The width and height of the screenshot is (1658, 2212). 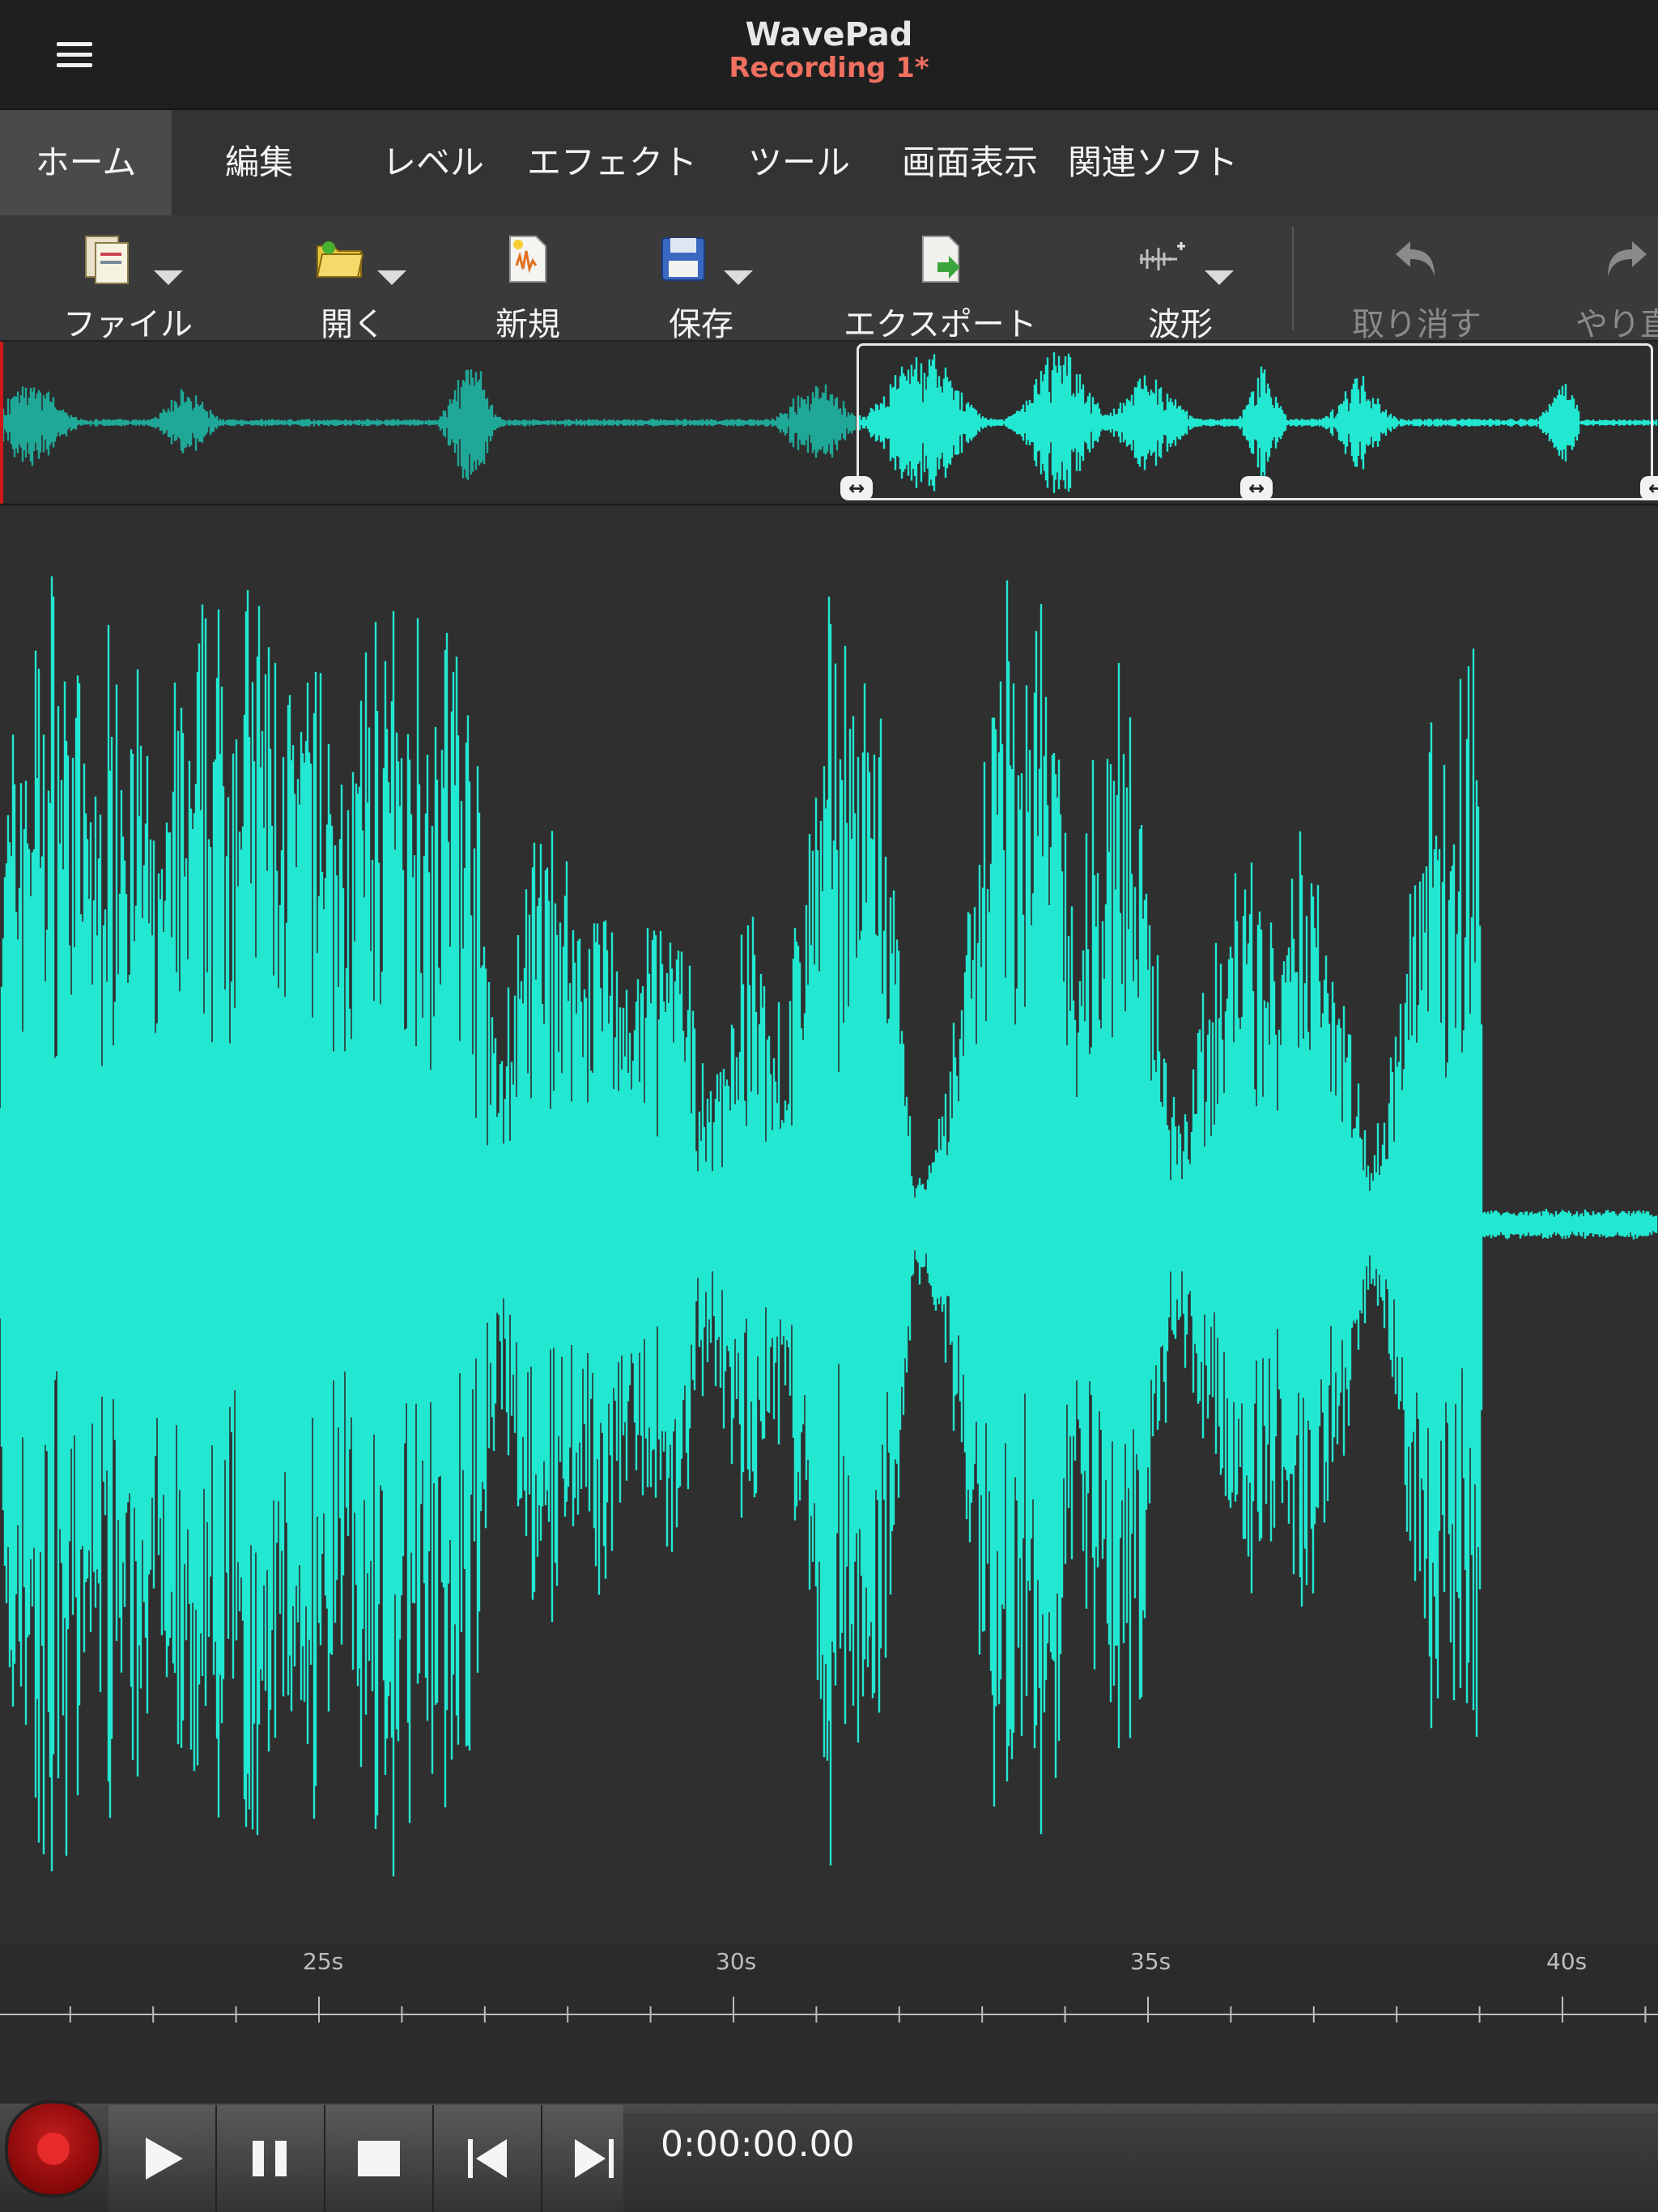 I want to click on toolbar: ファイル 開く 新規 保存 エクスポート 波形 取り消す やり, so click(x=829, y=278).